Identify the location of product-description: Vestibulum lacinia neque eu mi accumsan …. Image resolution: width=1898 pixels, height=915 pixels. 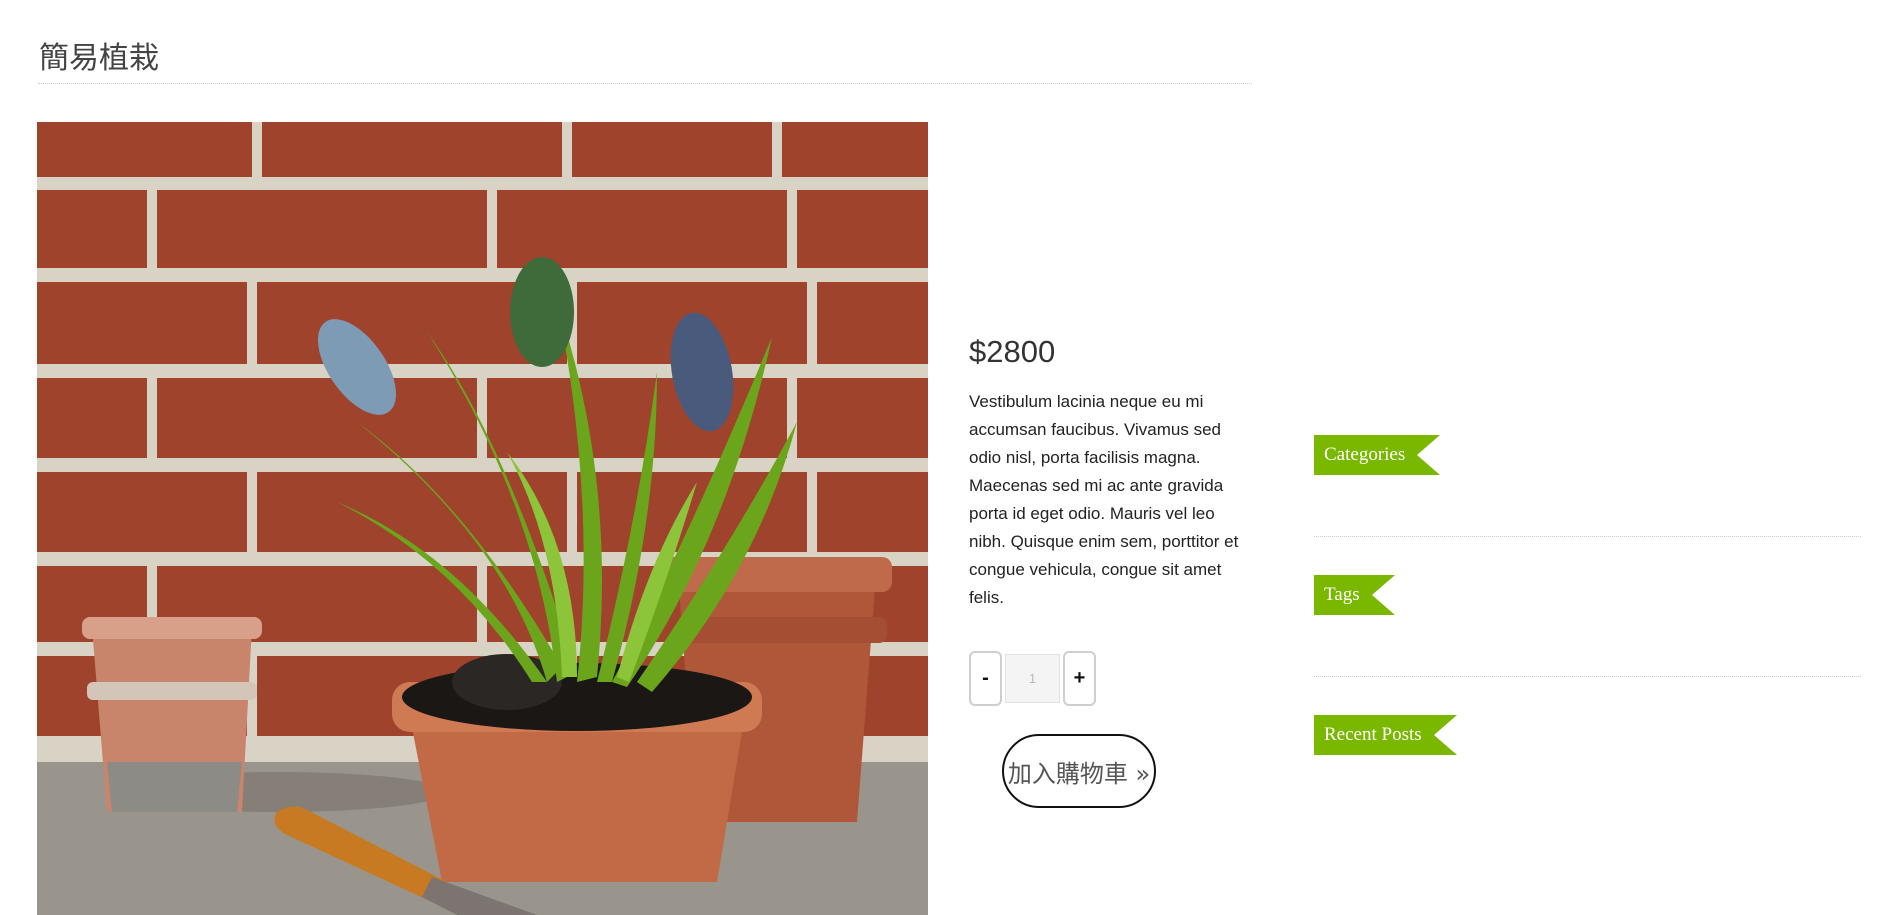
(1104, 499).